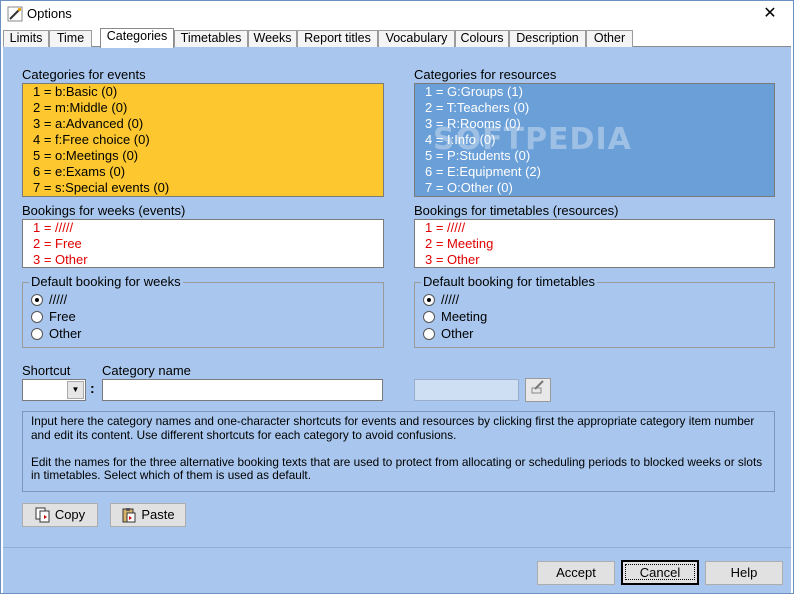 Image resolution: width=794 pixels, height=594 pixels. I want to click on list-item: 2 = m:Middle (0), so click(203, 108).